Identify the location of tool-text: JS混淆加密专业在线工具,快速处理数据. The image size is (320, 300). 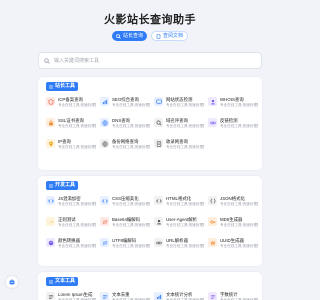
(77, 201).